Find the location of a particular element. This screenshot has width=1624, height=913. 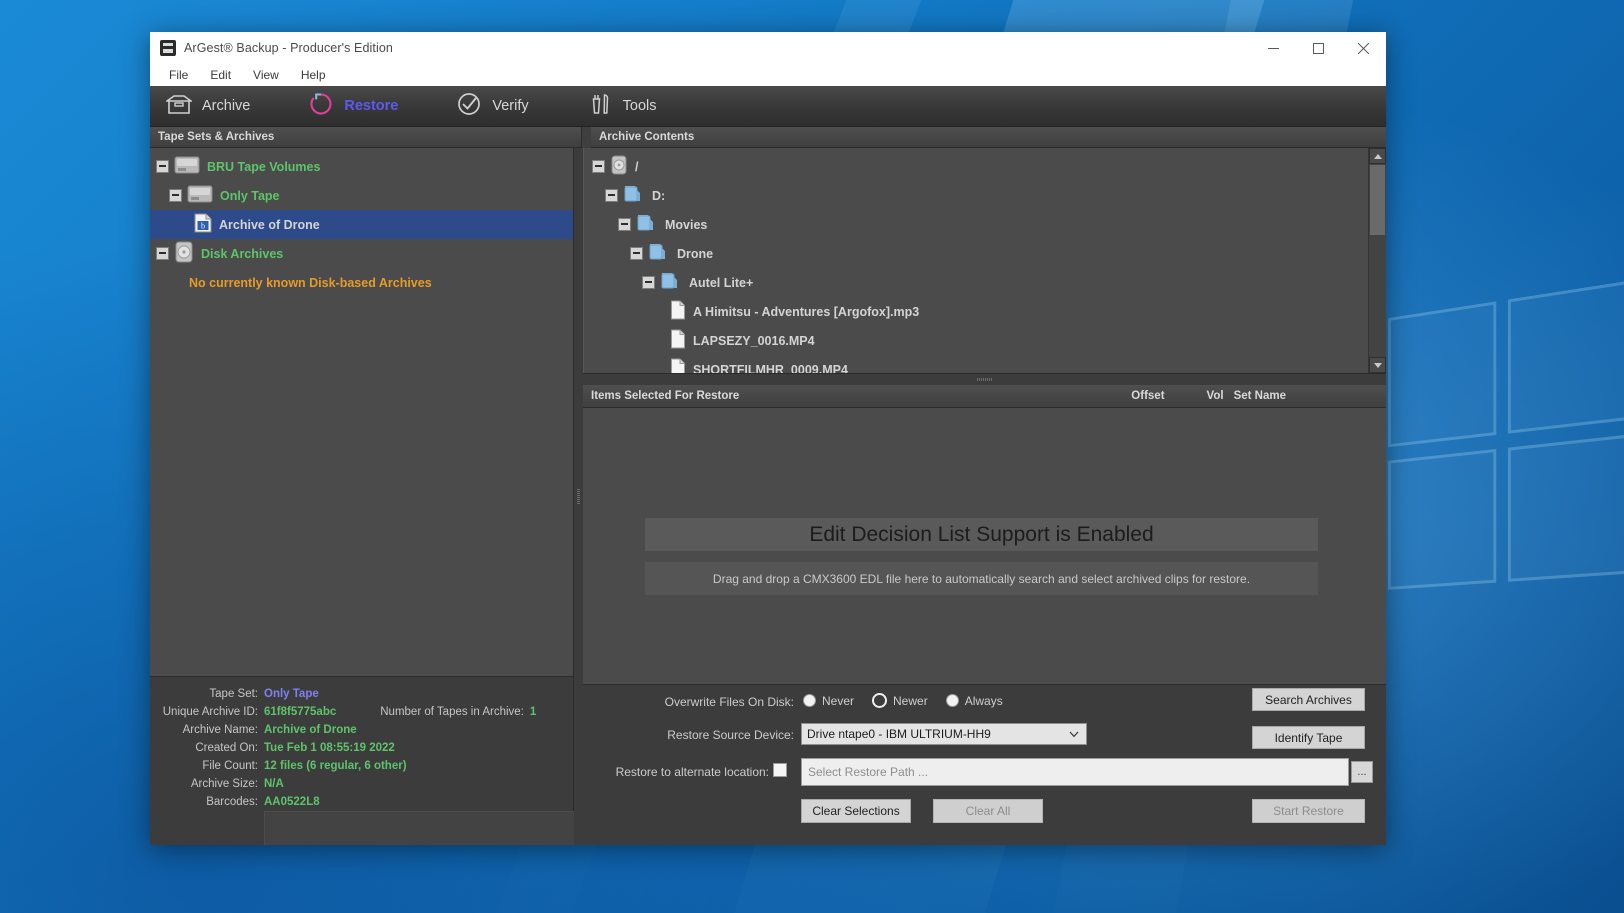

info-row-tape-set: Tape Set: Only Tape is located at coordinates (361, 694).